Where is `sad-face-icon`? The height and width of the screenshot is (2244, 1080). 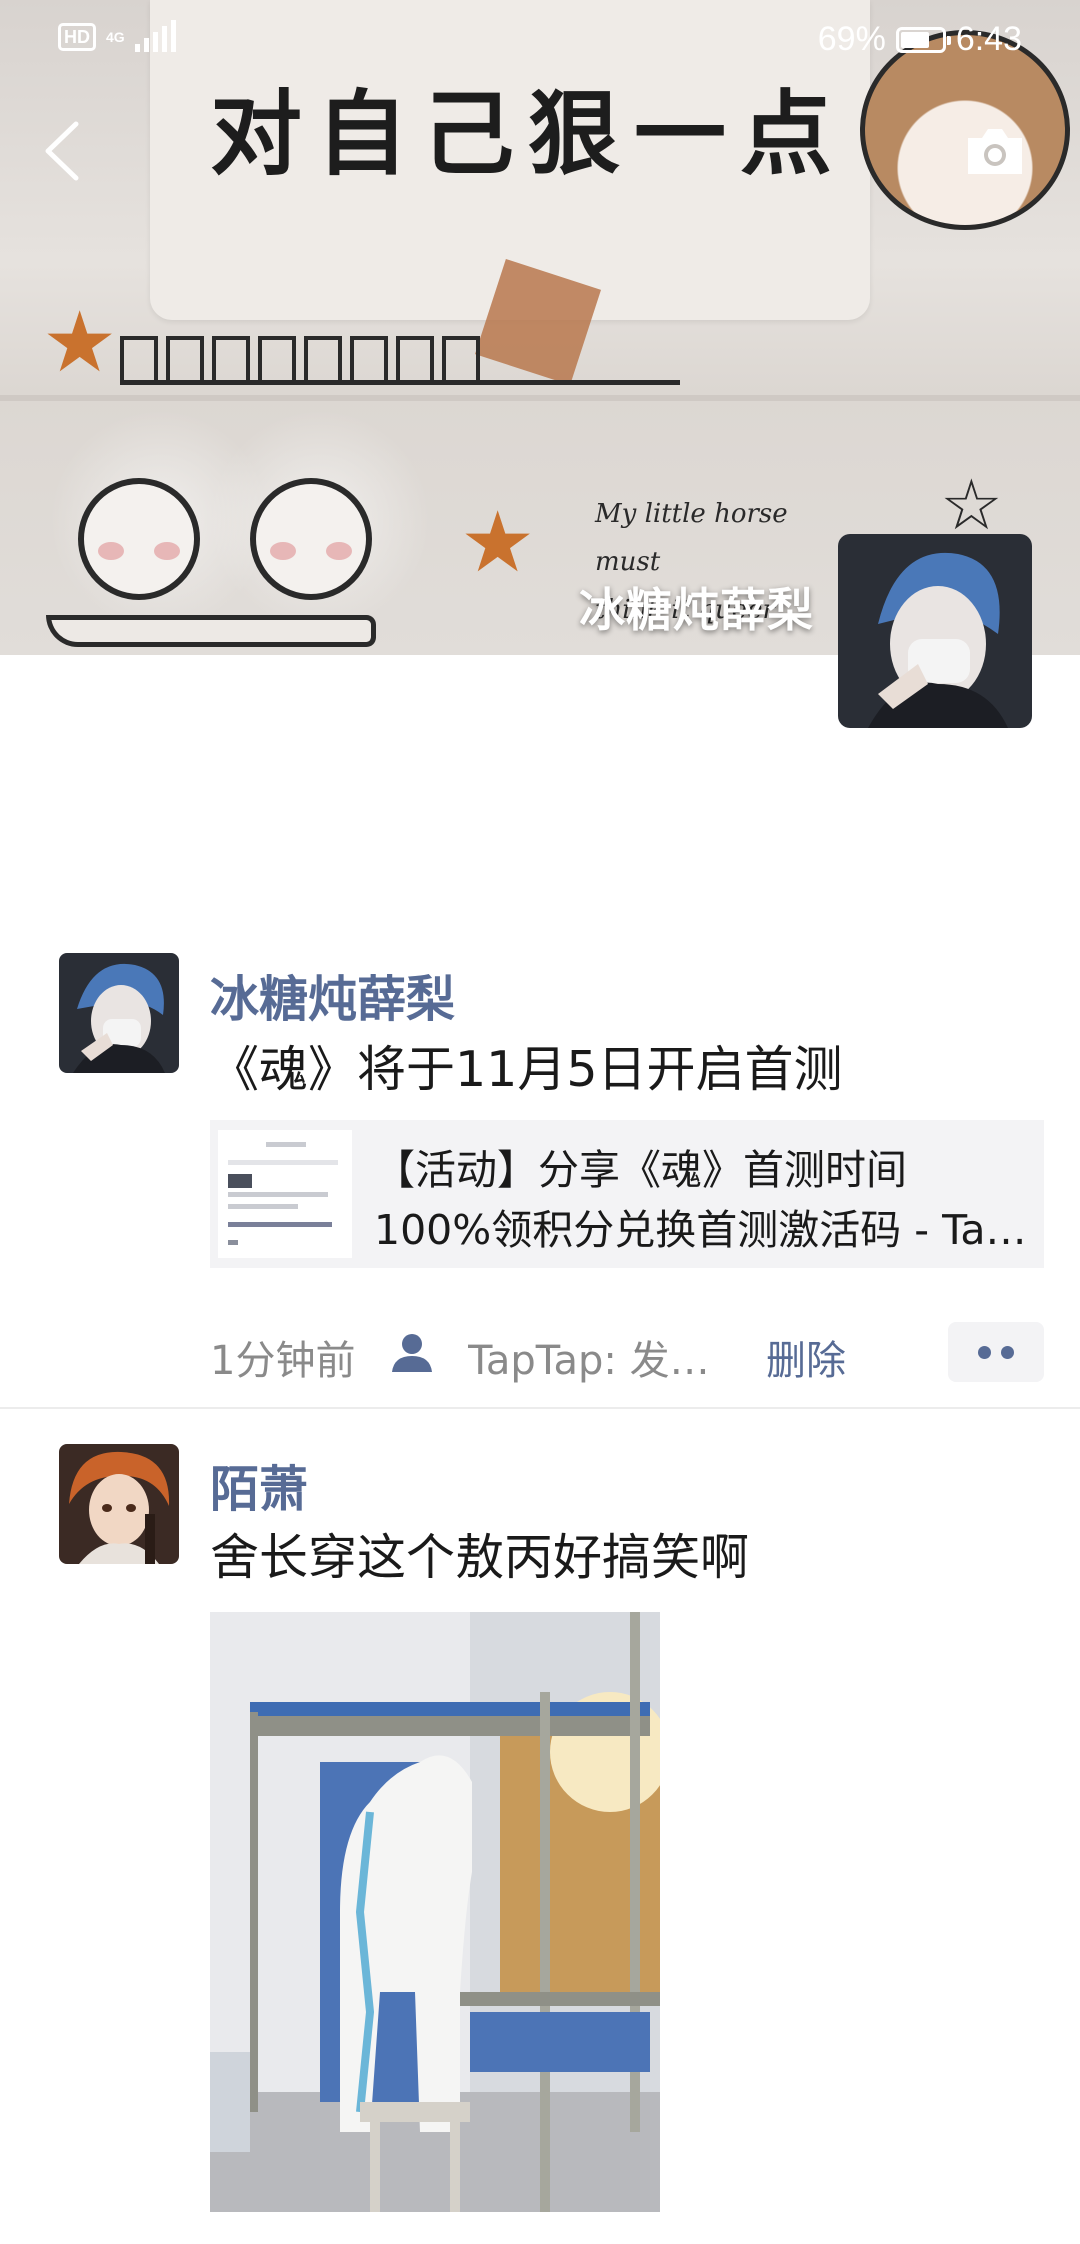 sad-face-icon is located at coordinates (311, 539).